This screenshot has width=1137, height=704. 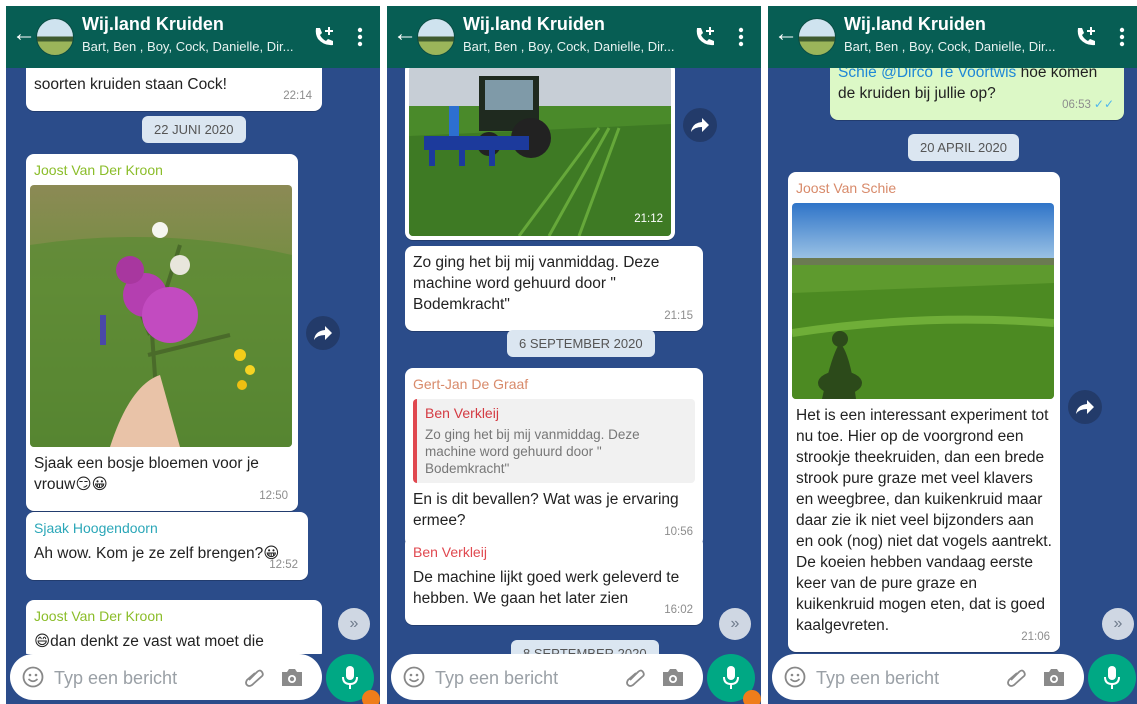 I want to click on message-time: 22:14, so click(x=297, y=96).